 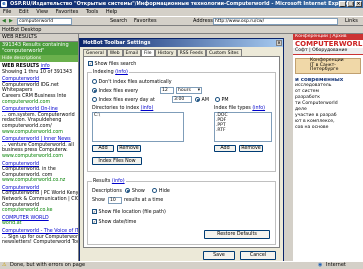 What do you see at coordinates (117, 43) in the screenshot?
I see `dialog-title-text: HotBot Toolbar Settings` at bounding box center [117, 43].